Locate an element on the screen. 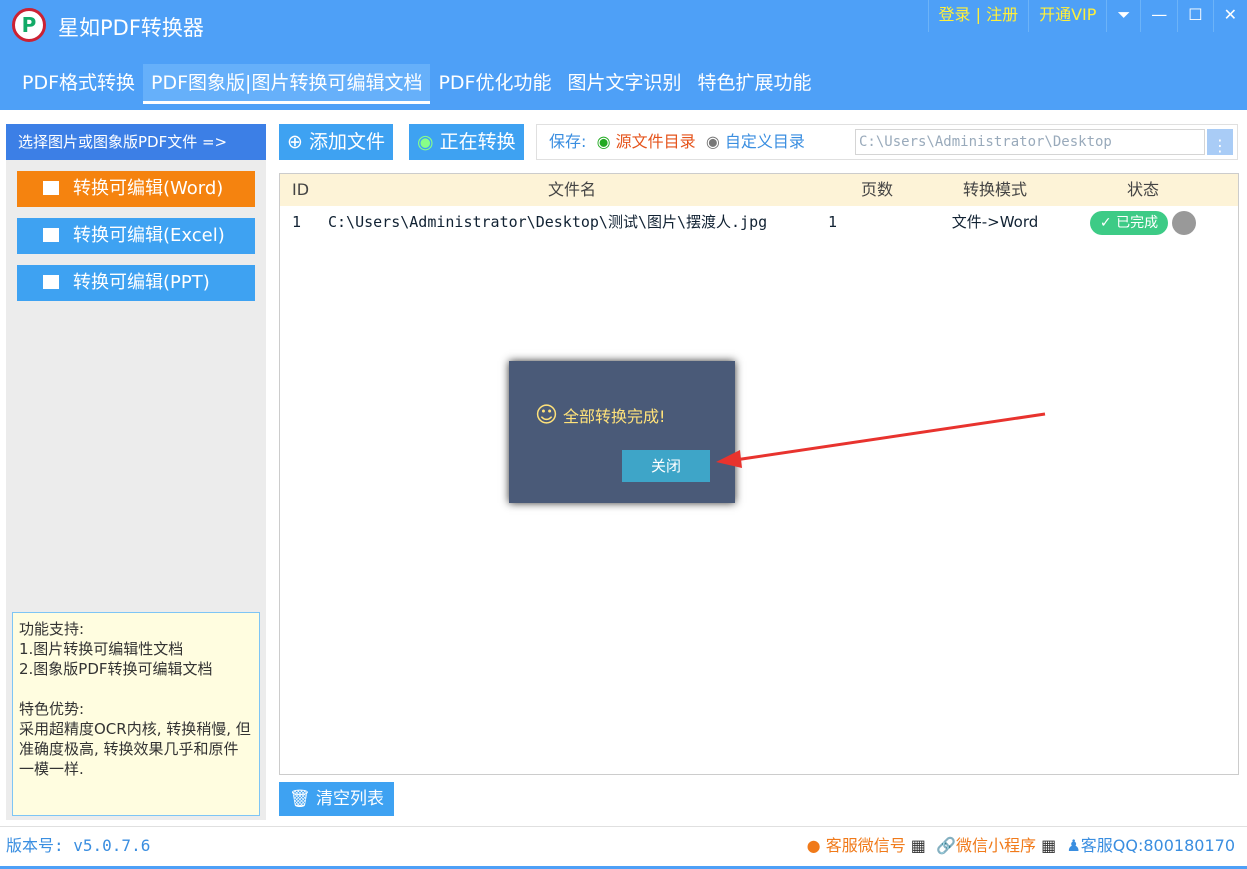 This screenshot has width=1247, height=869. link-label: 客服微信号 is located at coordinates (865, 845).